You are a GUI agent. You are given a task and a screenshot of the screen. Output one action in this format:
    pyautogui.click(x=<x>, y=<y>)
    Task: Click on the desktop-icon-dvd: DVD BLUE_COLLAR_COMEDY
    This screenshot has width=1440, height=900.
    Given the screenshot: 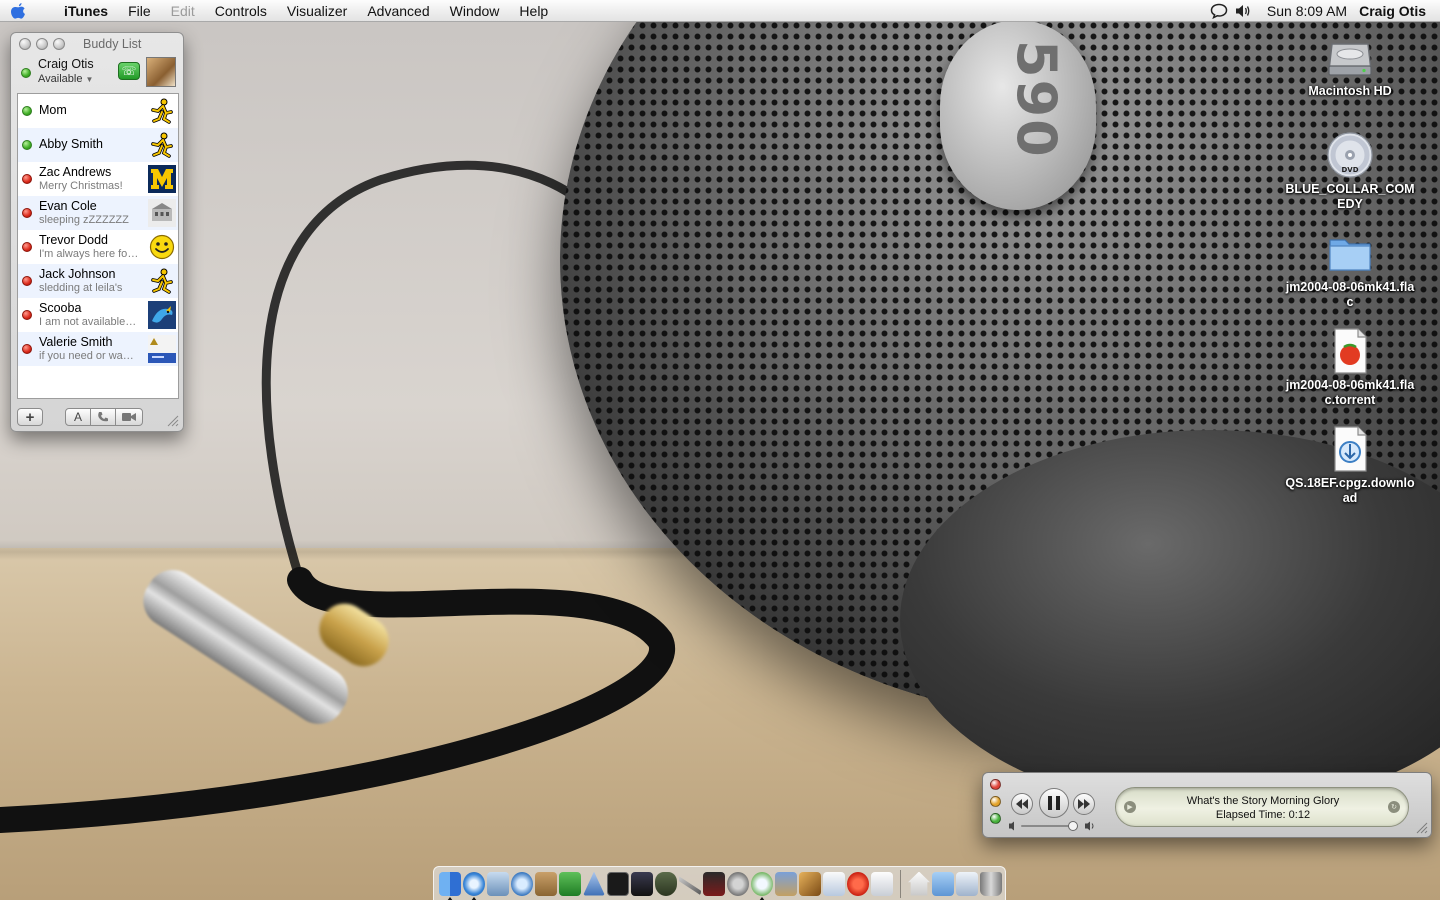 What is the action you would take?
    pyautogui.click(x=1350, y=171)
    